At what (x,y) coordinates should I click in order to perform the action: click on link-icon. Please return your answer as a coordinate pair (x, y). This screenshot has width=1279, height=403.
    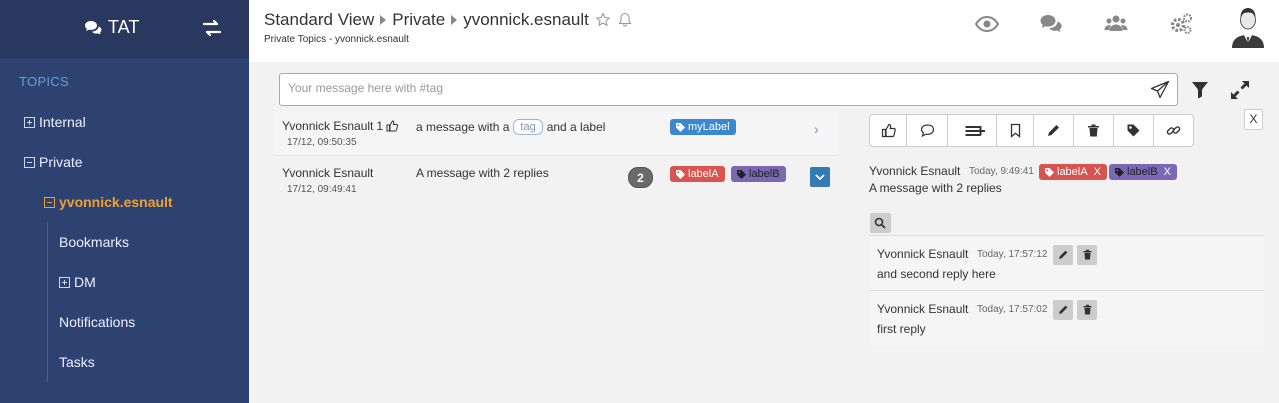
    Looking at the image, I should click on (1173, 130).